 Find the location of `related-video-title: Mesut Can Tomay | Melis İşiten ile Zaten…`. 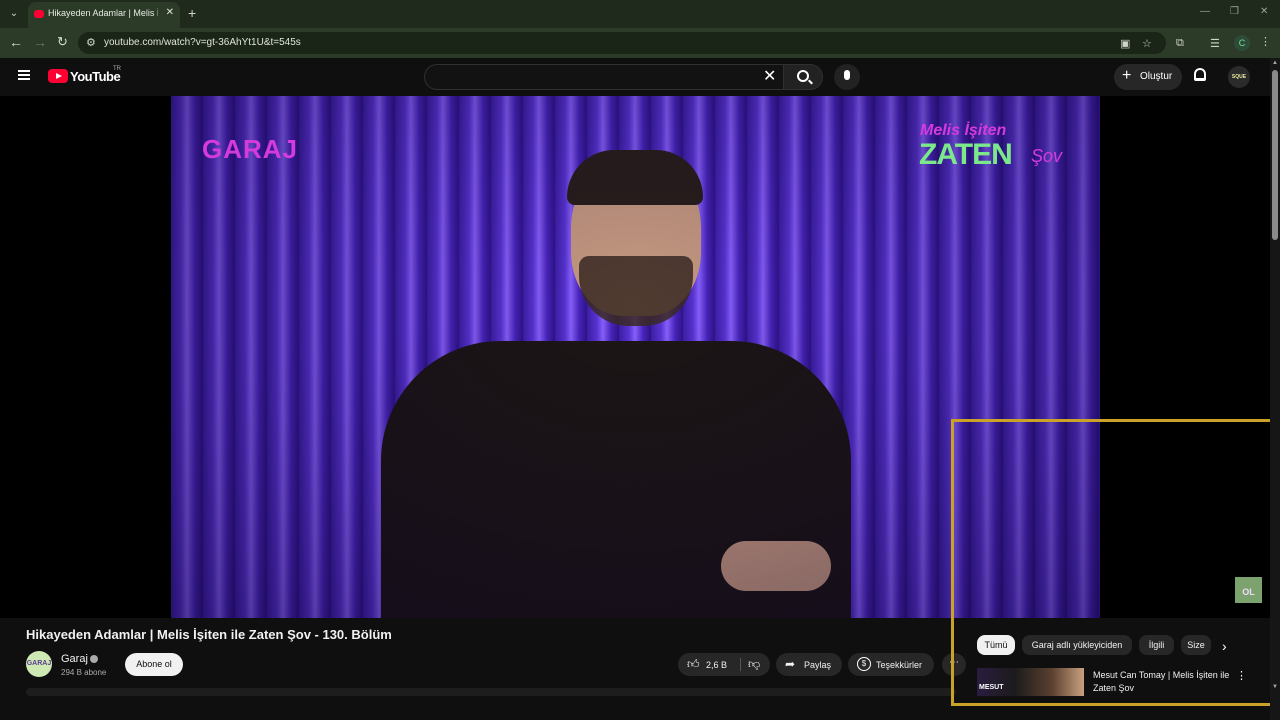

related-video-title: Mesut Can Tomay | Melis İşiten ile Zaten… is located at coordinates (1163, 682).